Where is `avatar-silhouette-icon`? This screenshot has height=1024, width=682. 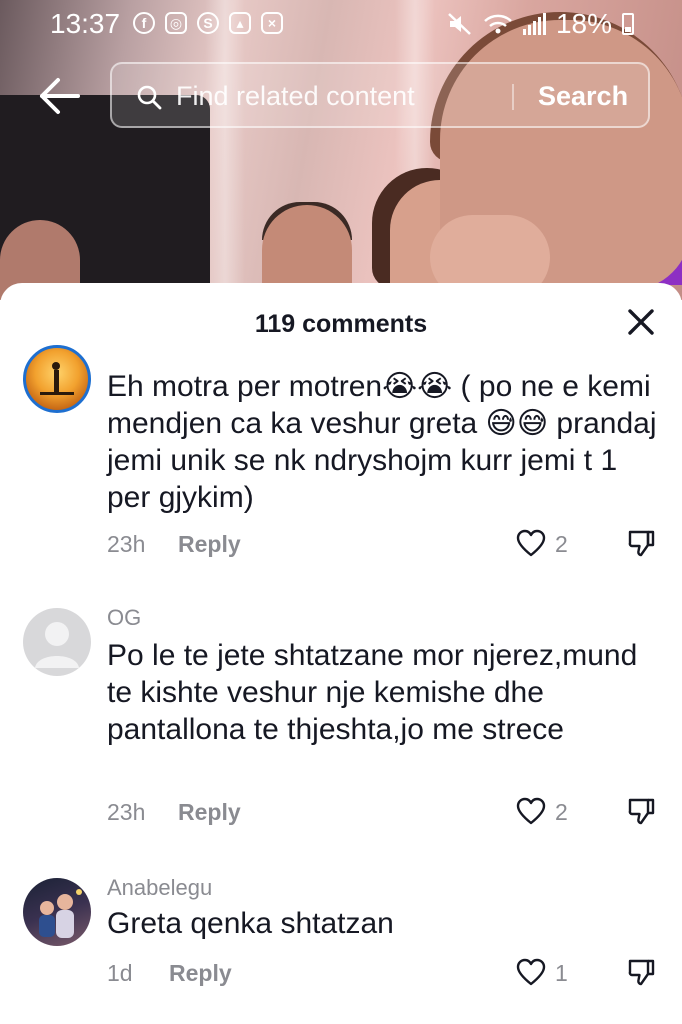 avatar-silhouette-icon is located at coordinates (57, 378).